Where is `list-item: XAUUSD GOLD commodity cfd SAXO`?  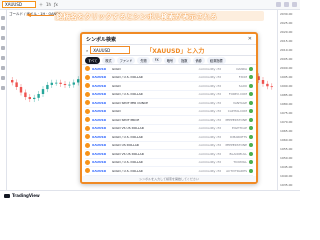
list-item: XAUUSD GOLD commodity cfd SAXO is located at coordinates (169, 86).